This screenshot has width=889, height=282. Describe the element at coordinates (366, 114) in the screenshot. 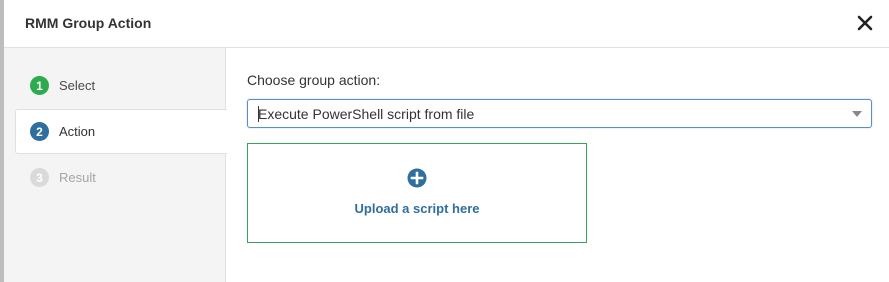

I see `selected-action-value: Execute PowerShell script from file` at that location.